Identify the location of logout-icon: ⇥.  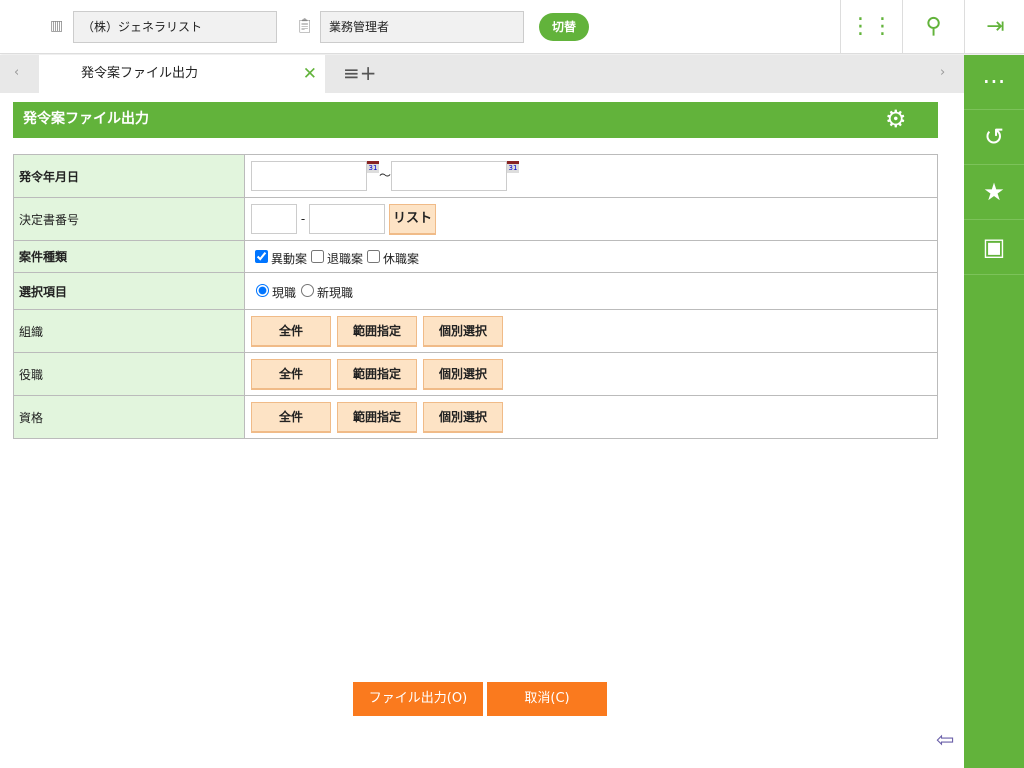
(994, 27).